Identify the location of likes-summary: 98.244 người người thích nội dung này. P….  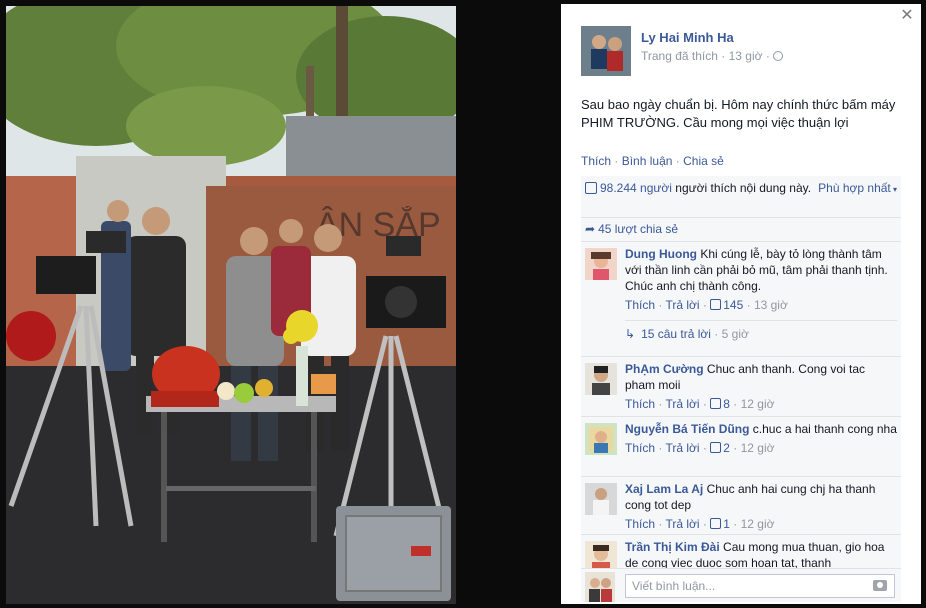
(741, 197).